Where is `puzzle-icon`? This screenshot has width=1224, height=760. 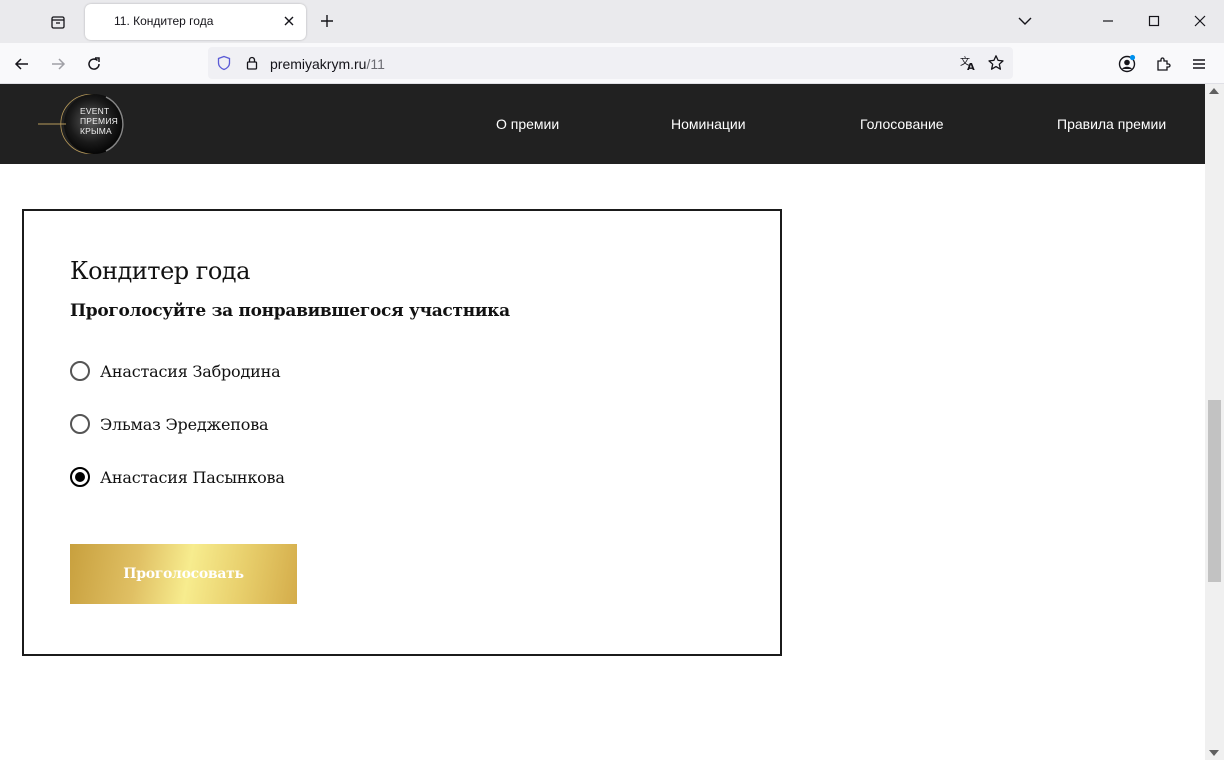 puzzle-icon is located at coordinates (1163, 64).